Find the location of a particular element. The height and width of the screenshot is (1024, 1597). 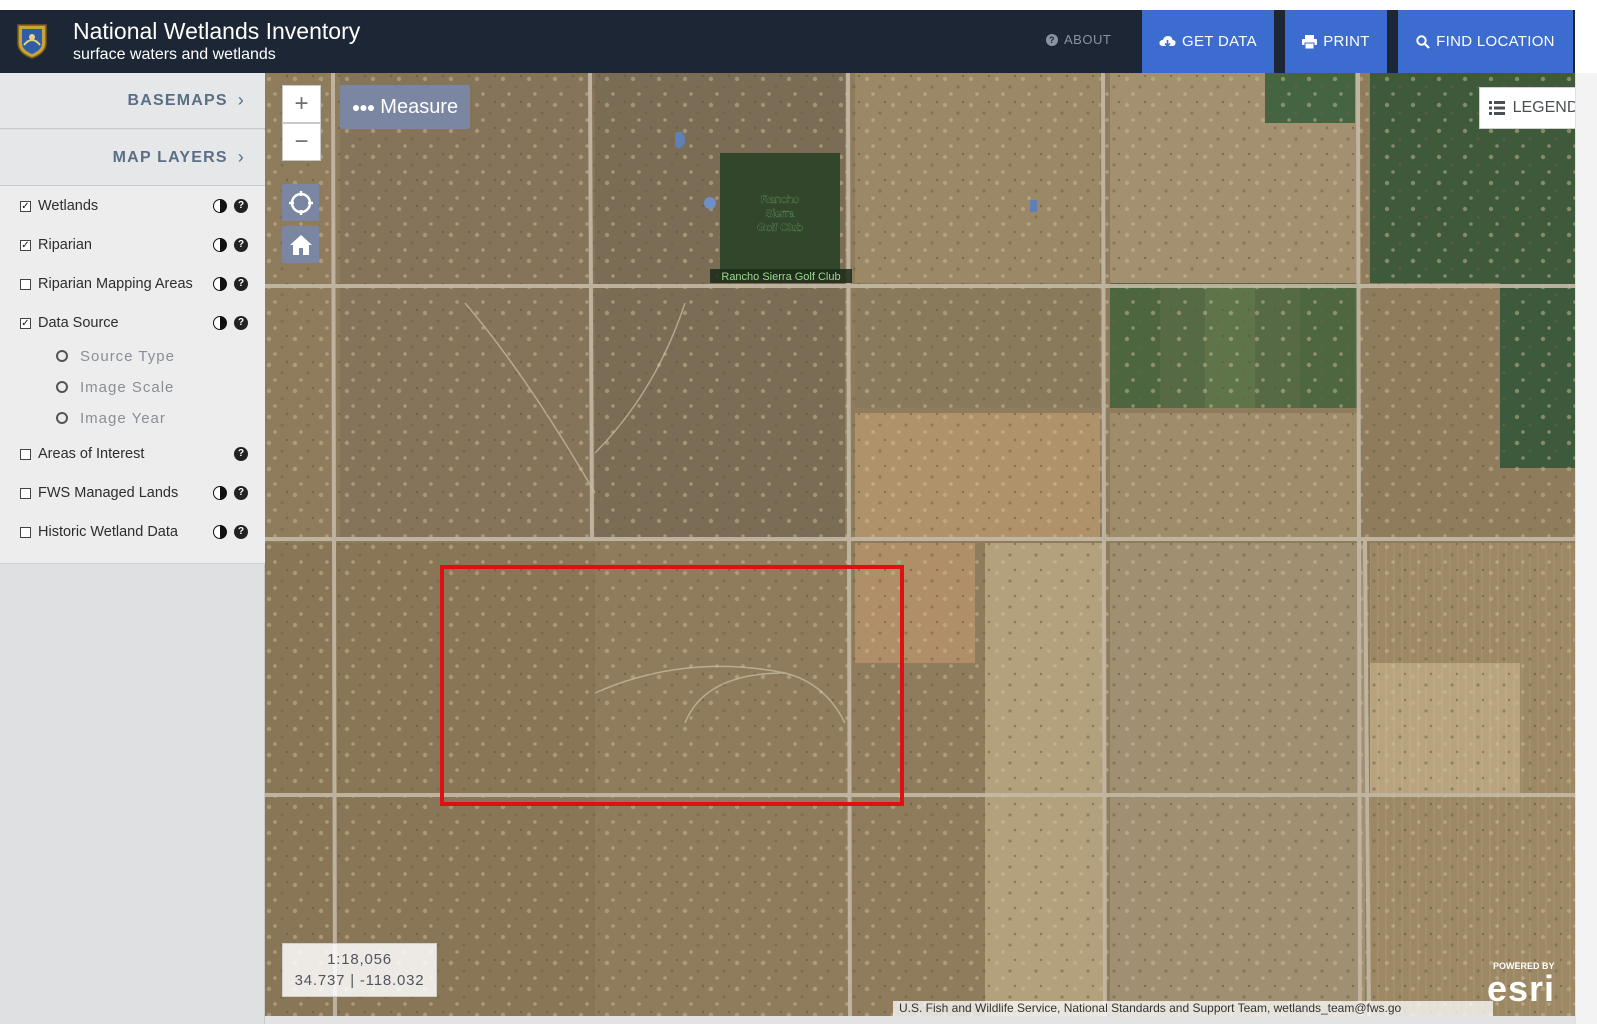

place-label: Rancho Sierra Golf Club is located at coordinates (780, 277).